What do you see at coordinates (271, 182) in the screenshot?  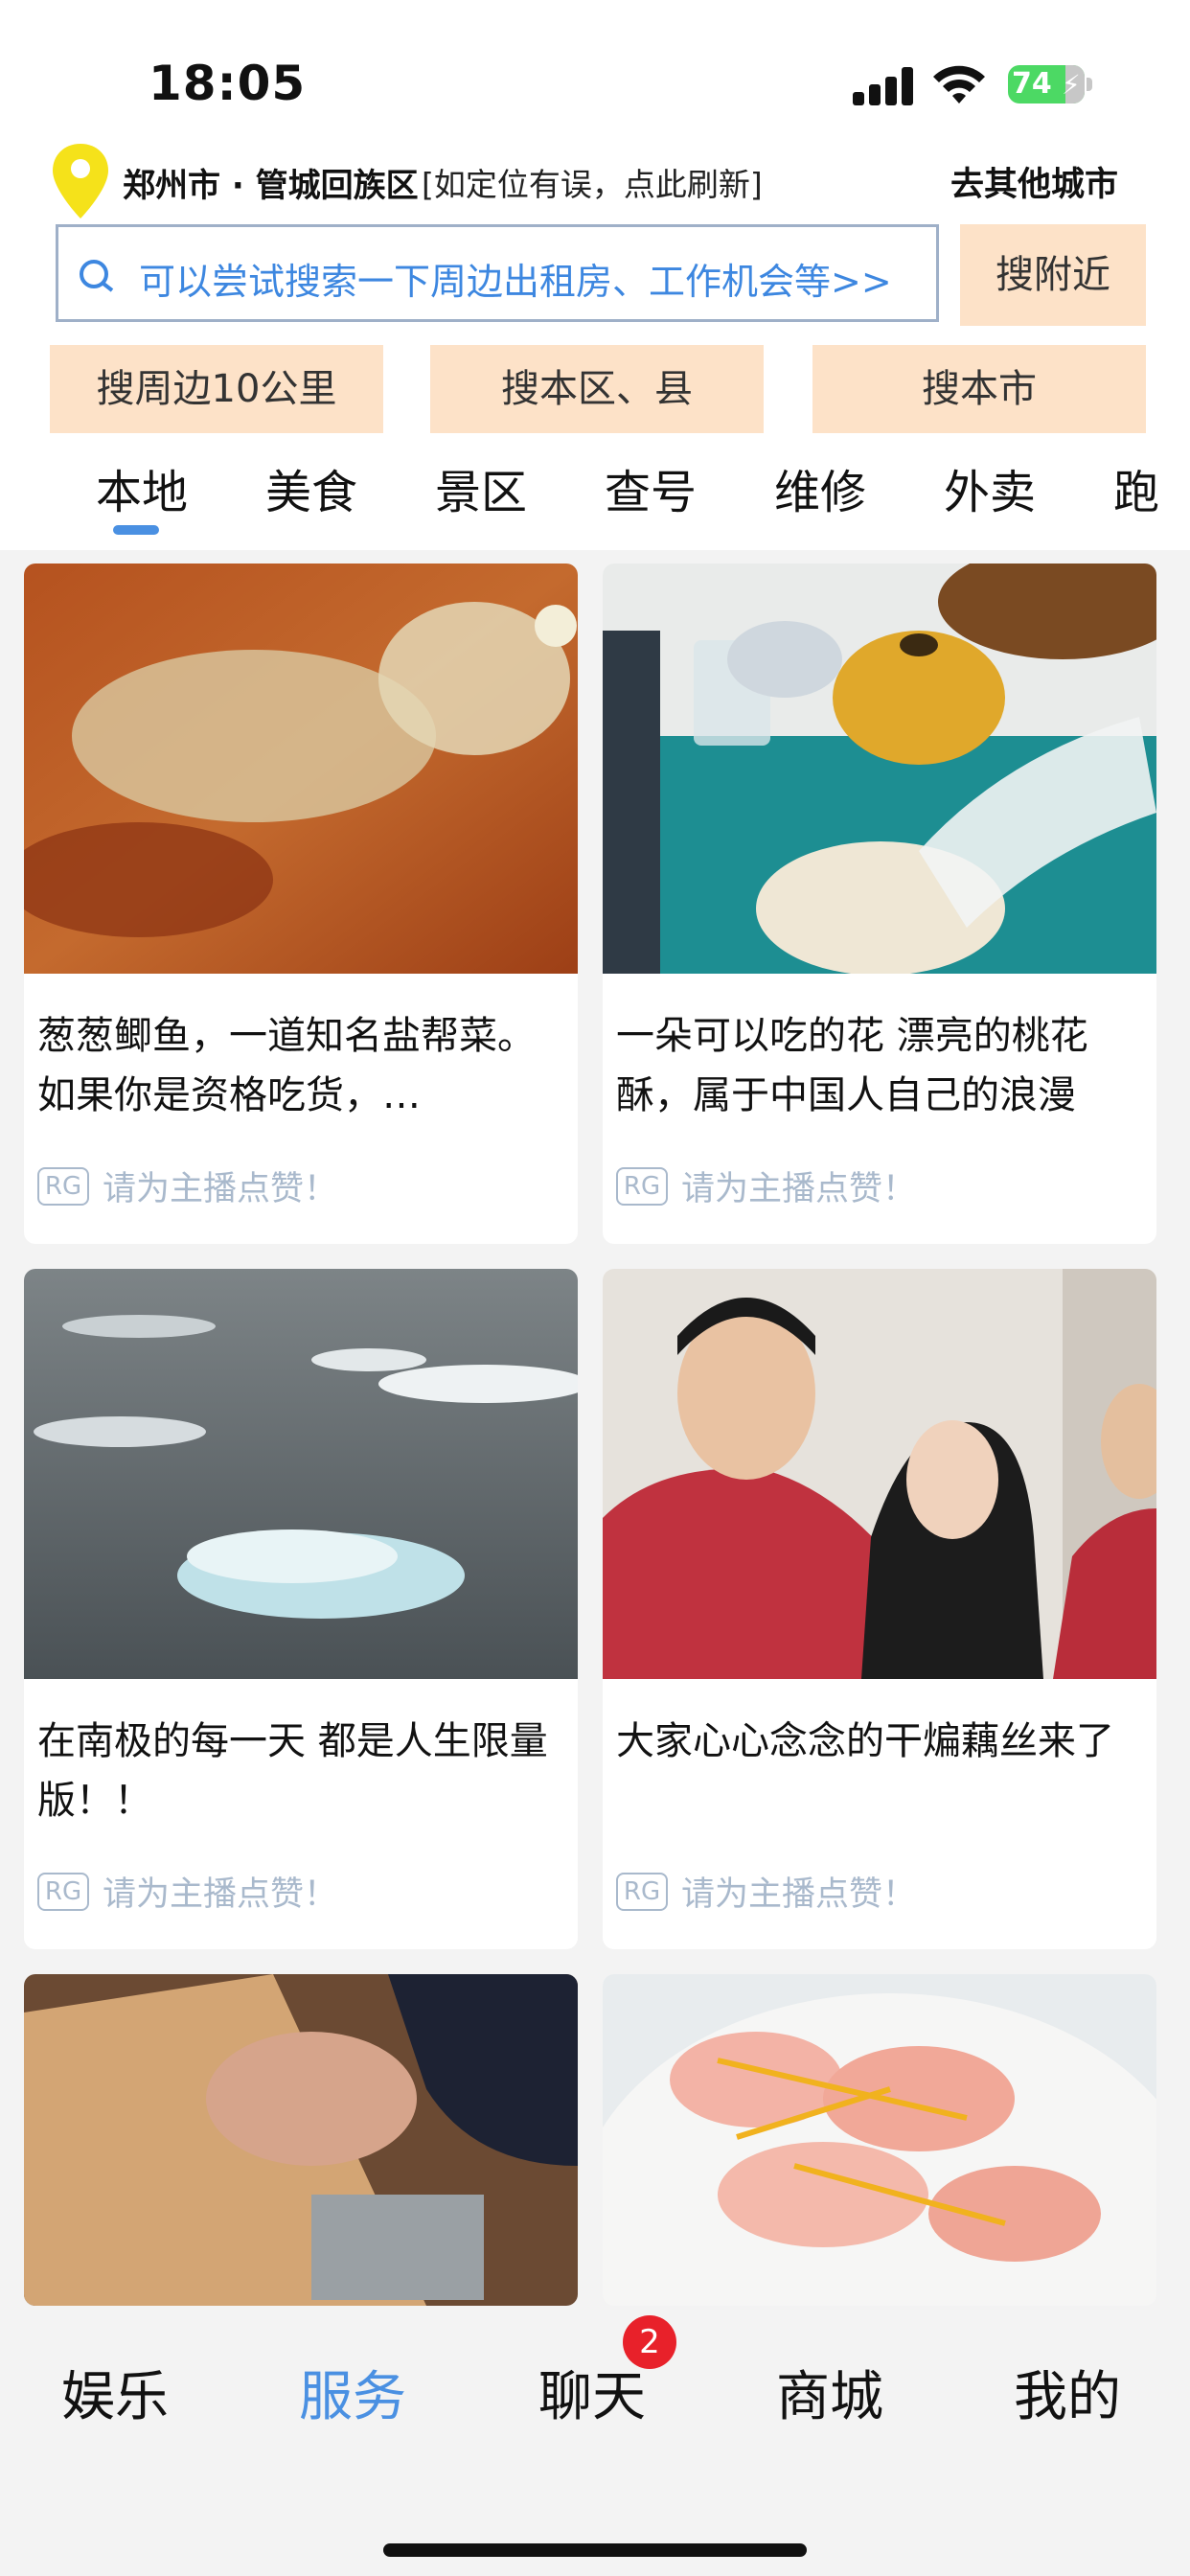 I see `current-city-label: 郑州市 · 管城回族区` at bounding box center [271, 182].